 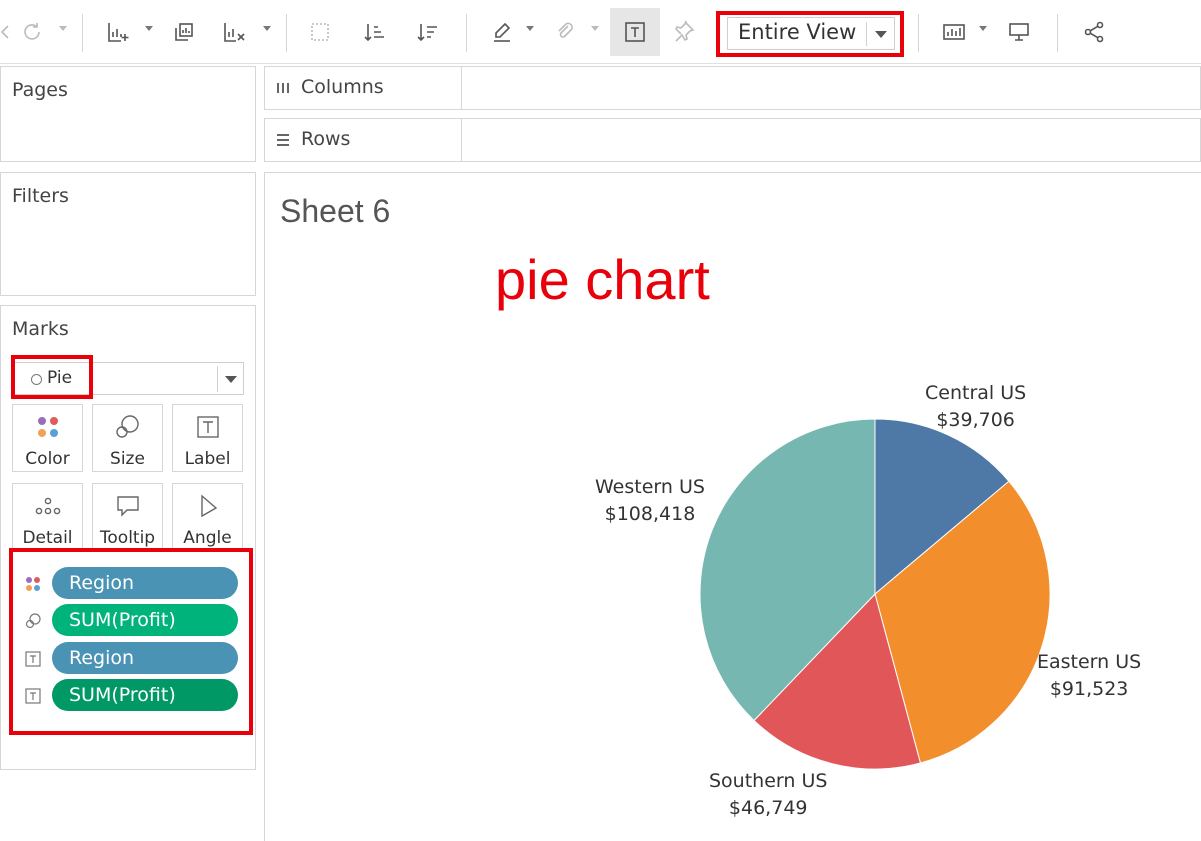 What do you see at coordinates (283, 140) in the screenshot?
I see `rows-icon` at bounding box center [283, 140].